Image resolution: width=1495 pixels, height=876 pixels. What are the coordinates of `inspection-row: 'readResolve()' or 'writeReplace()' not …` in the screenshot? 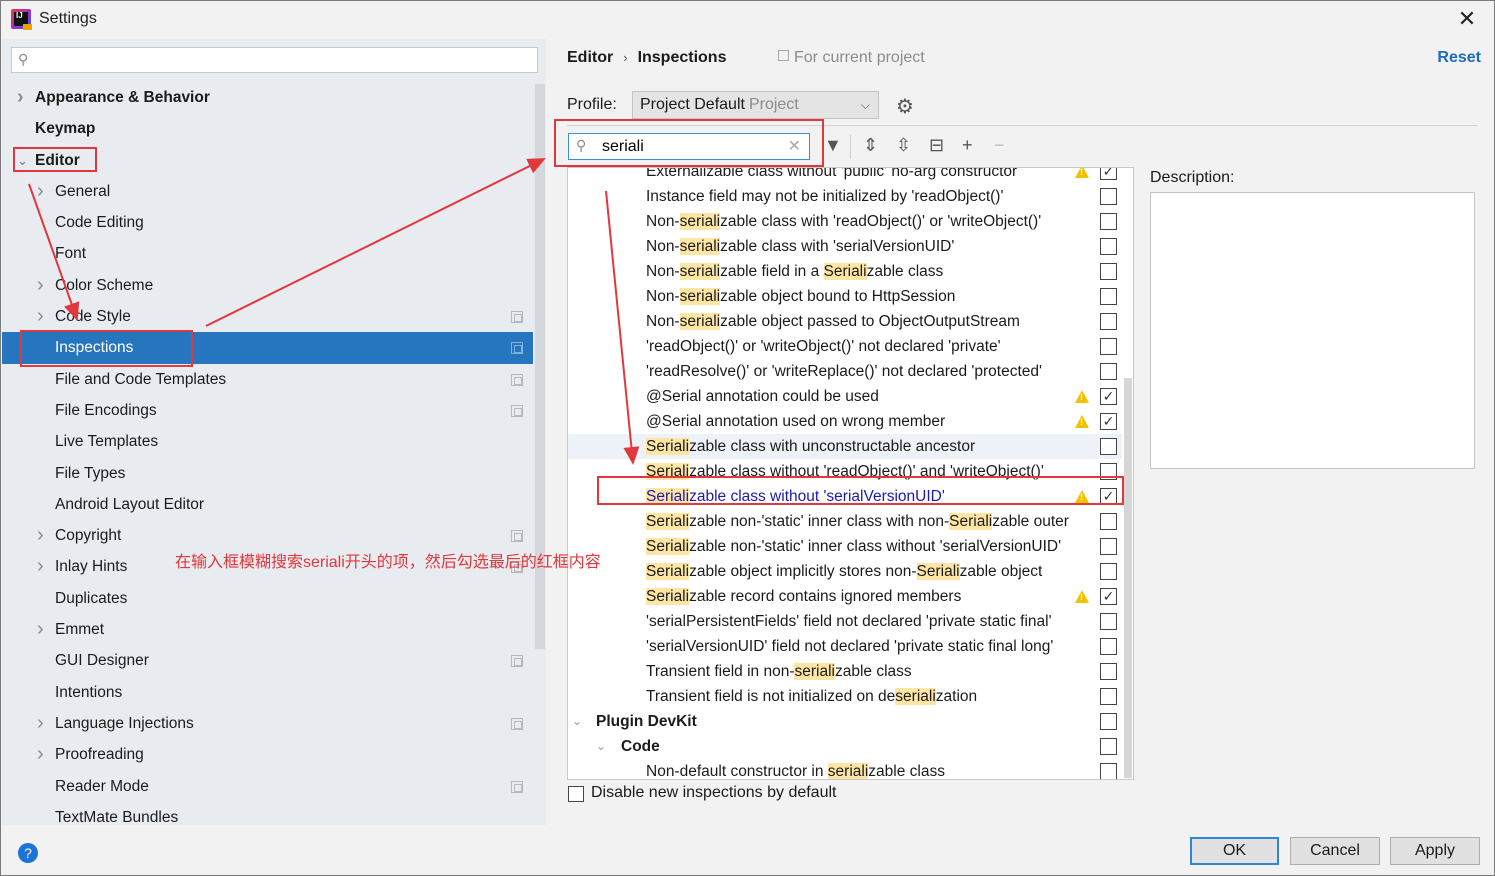 It's located at (845, 371).